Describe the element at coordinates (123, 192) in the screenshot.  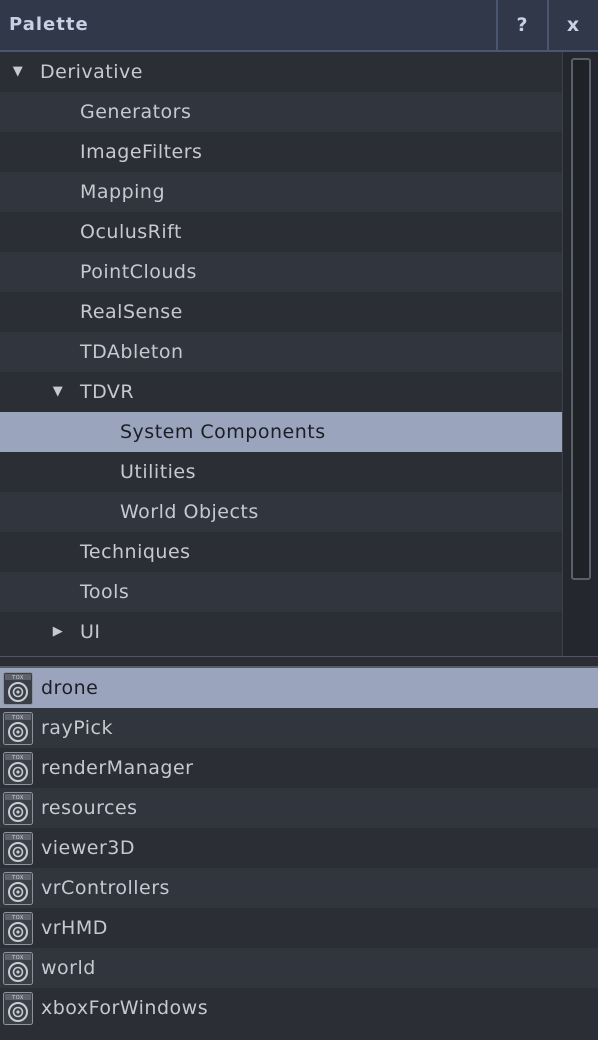
I see `tree-item-label: Mapping` at that location.